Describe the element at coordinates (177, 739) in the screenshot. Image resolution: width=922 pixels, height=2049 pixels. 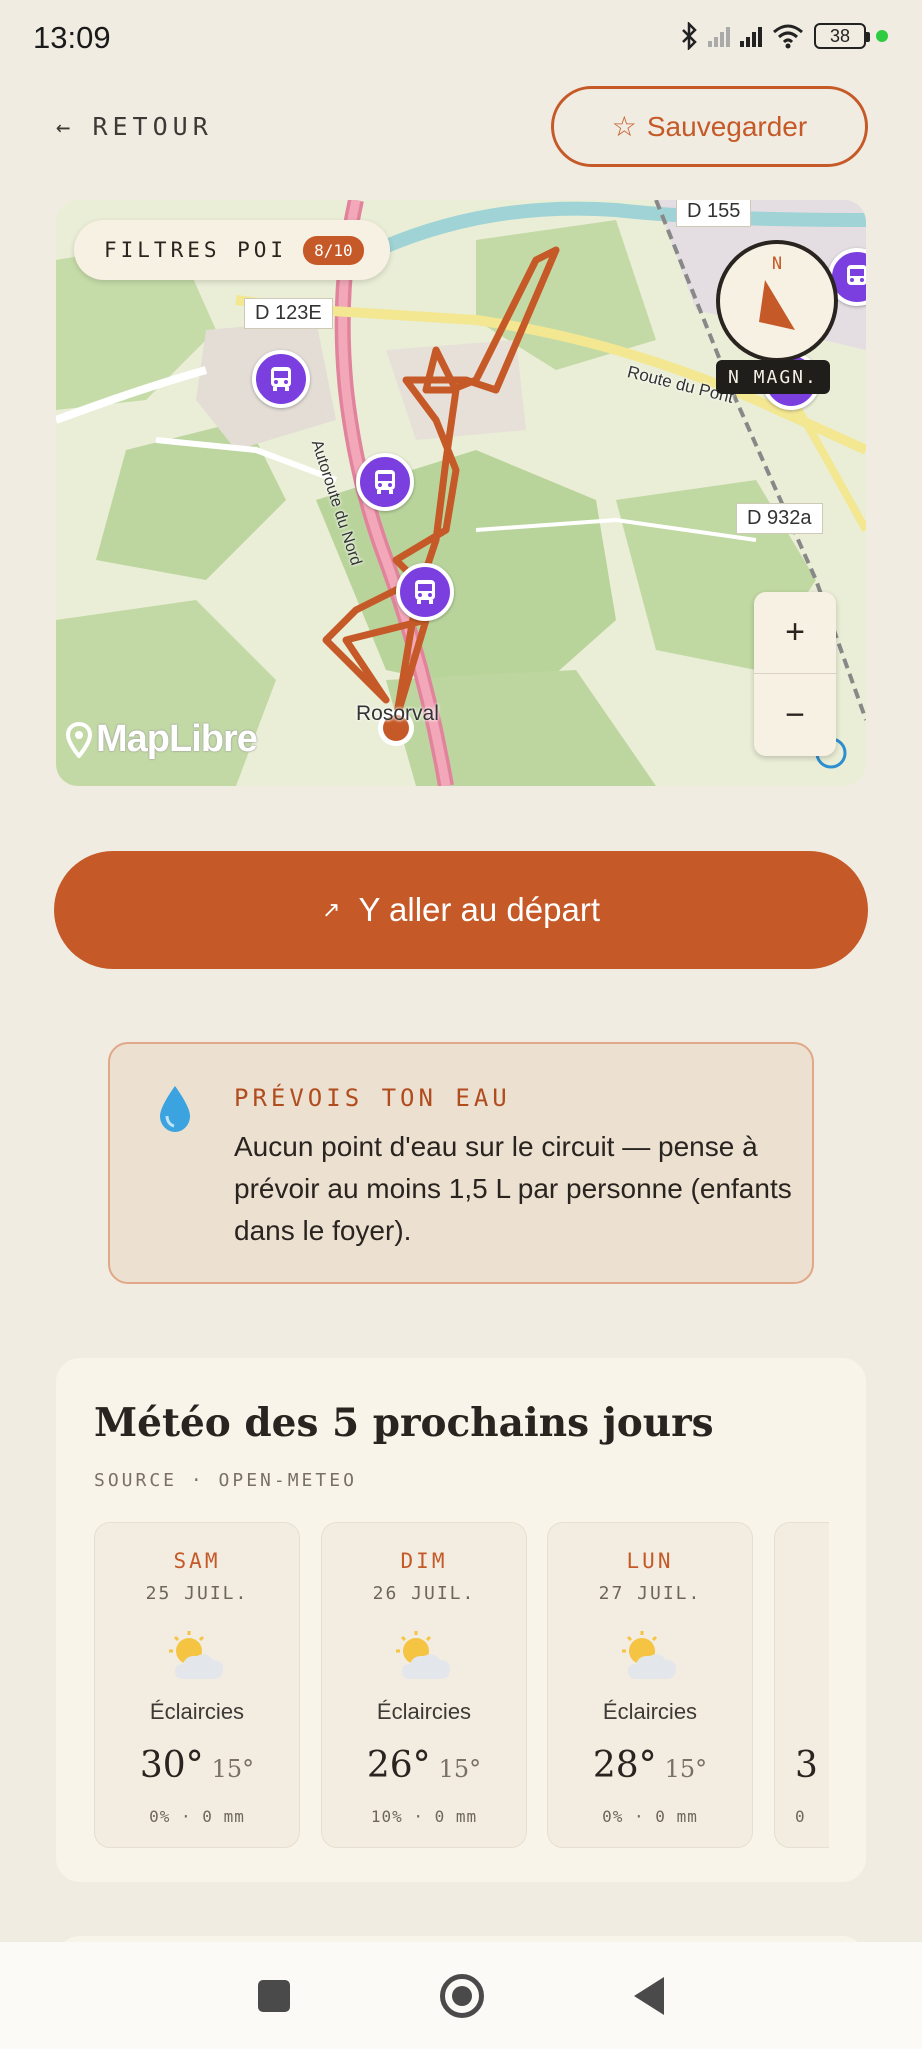
I see `attribution-text: MapLibre` at that location.